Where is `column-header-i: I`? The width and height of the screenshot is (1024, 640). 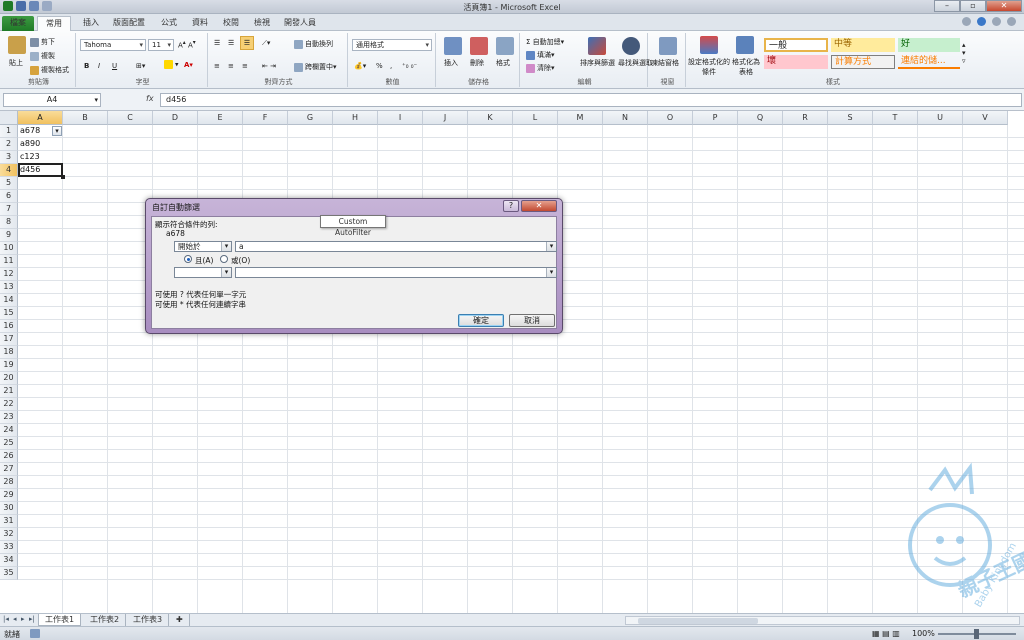 column-header-i: I is located at coordinates (400, 118).